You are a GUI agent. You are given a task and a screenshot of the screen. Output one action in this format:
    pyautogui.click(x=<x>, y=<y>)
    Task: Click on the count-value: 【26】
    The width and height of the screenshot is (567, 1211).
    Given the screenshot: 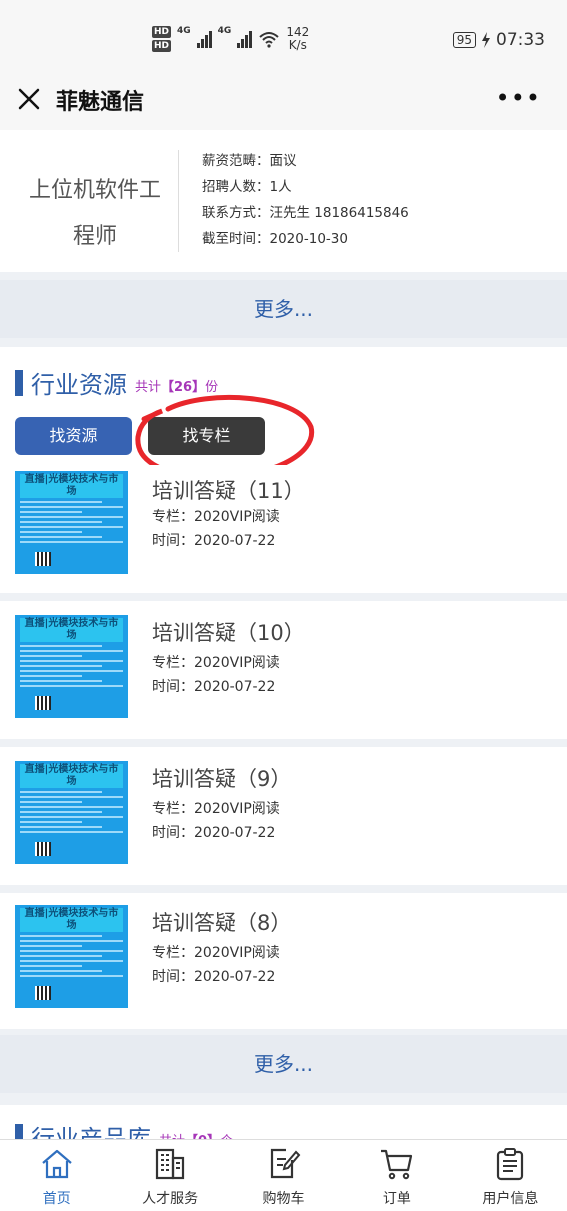 What is the action you would take?
    pyautogui.click(x=183, y=387)
    